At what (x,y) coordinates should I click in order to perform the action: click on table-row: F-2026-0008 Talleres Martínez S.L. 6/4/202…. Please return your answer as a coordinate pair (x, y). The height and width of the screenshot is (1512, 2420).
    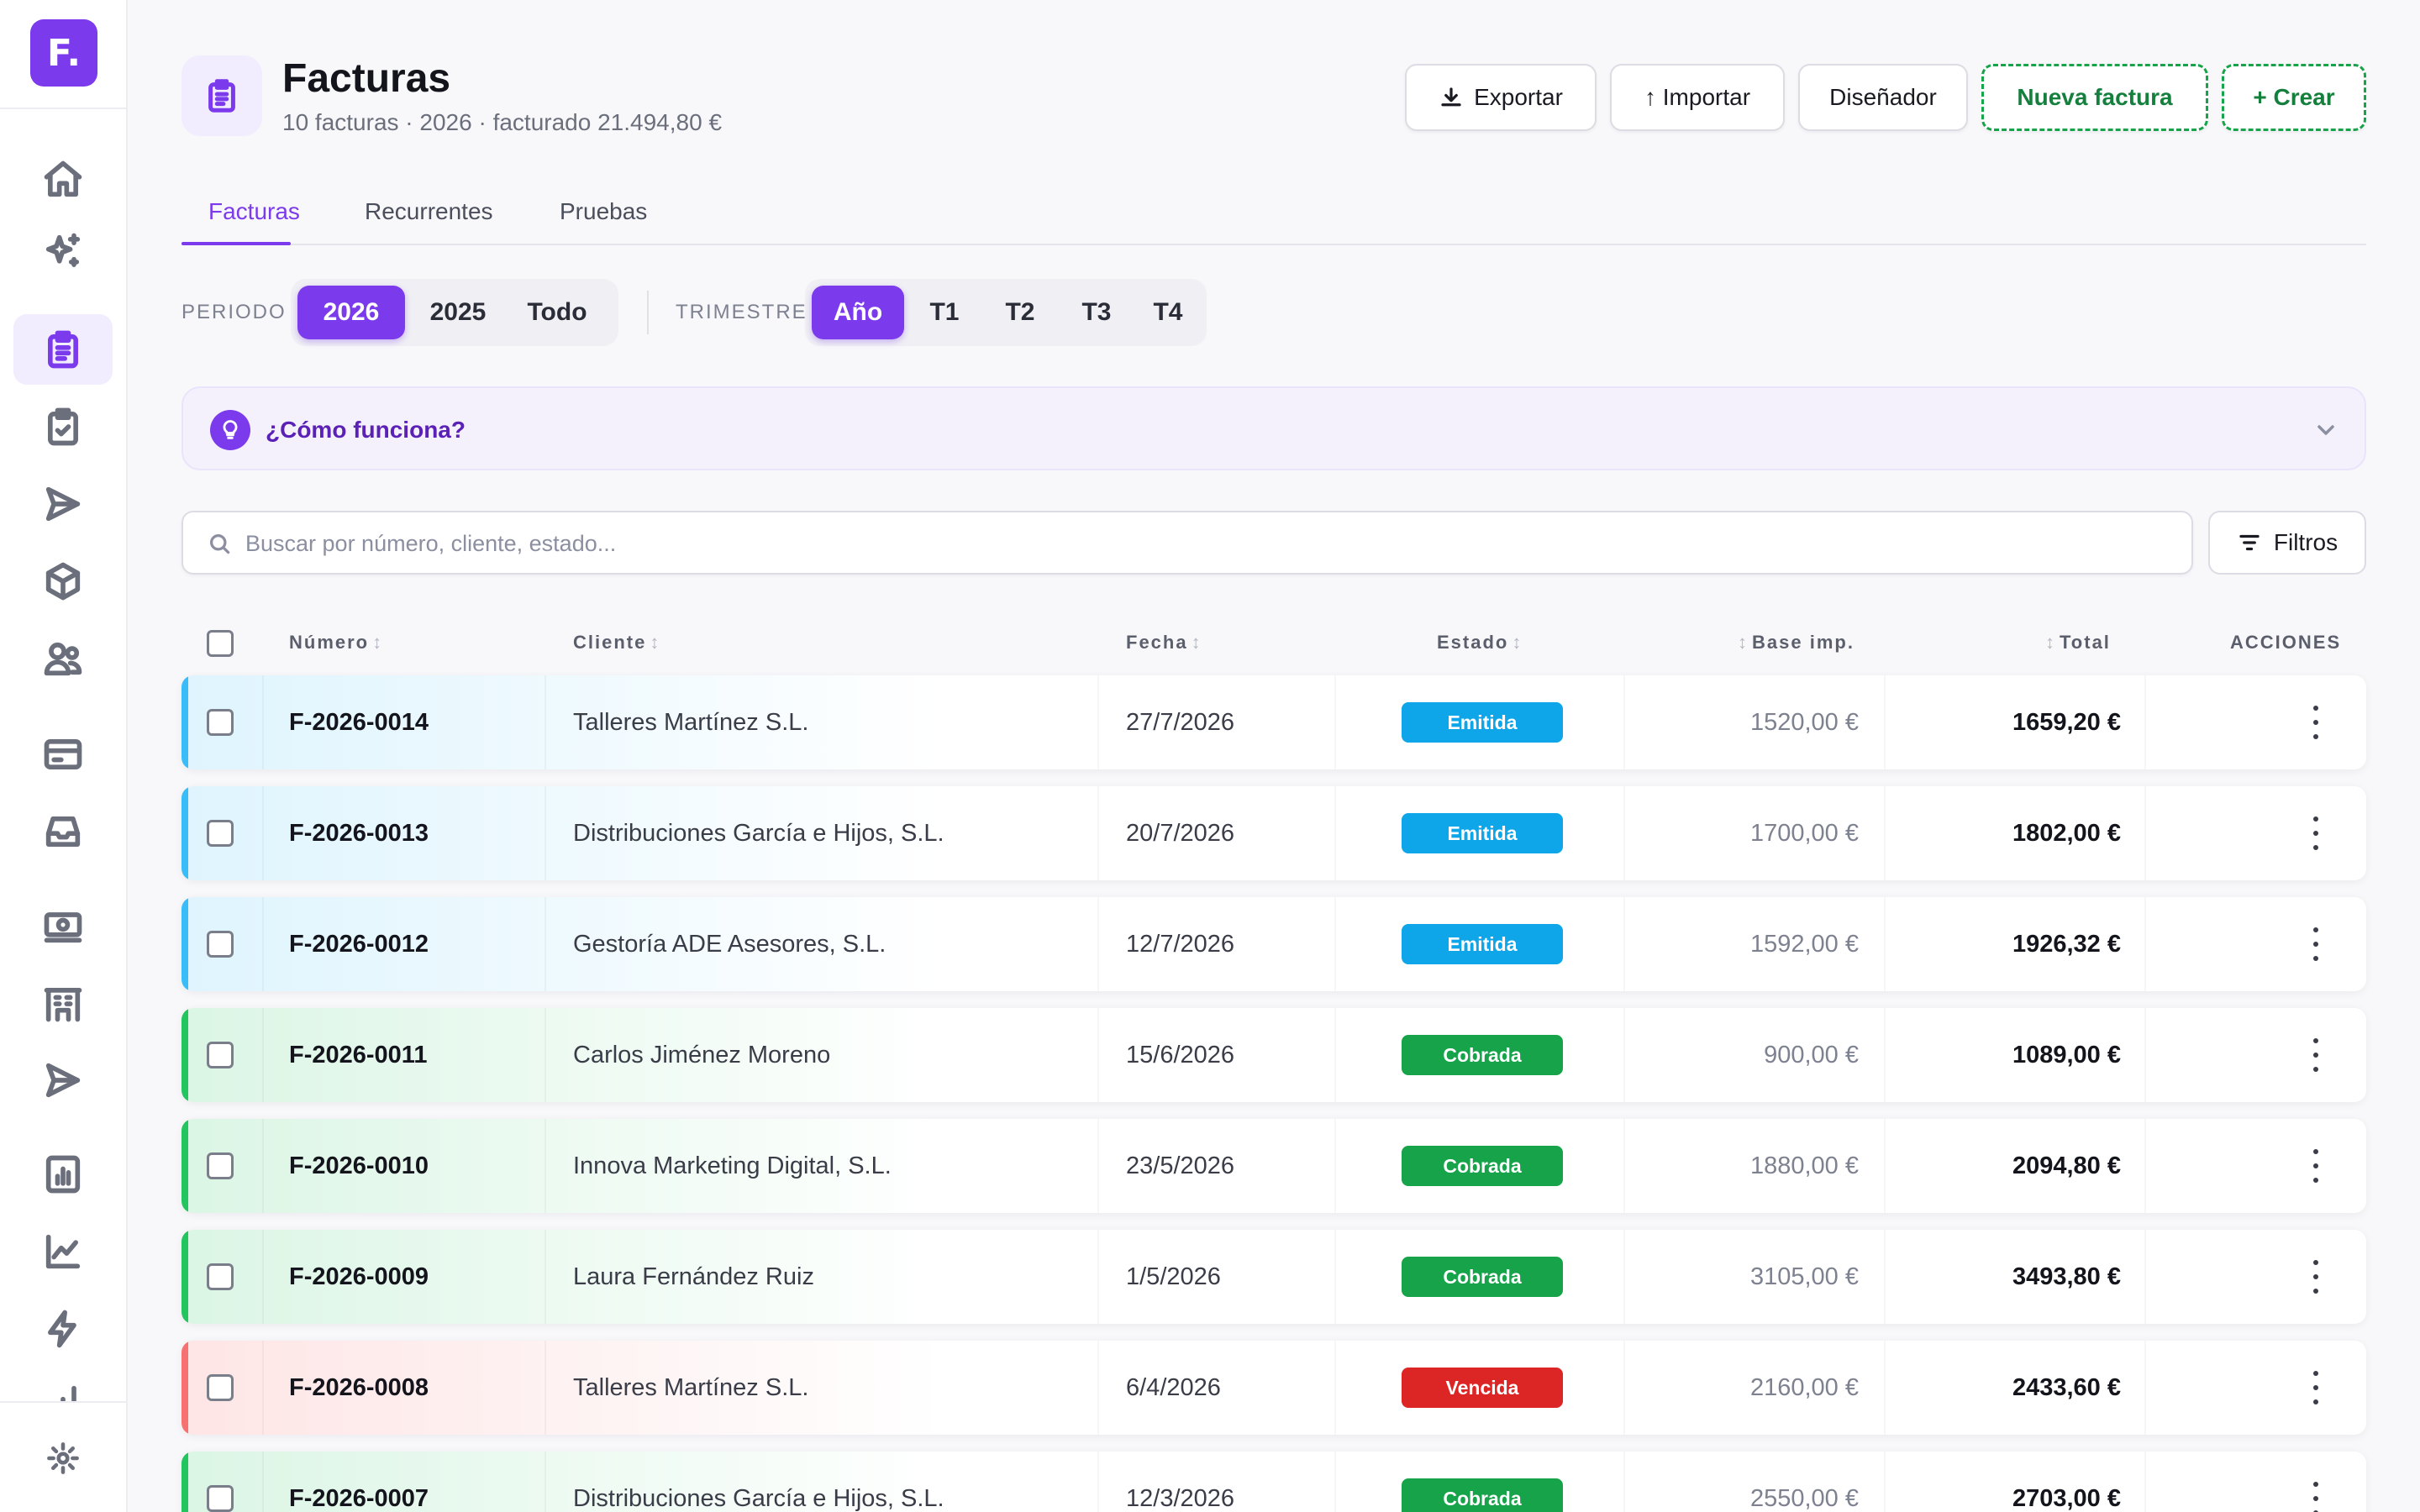
    Looking at the image, I should click on (1274, 1388).